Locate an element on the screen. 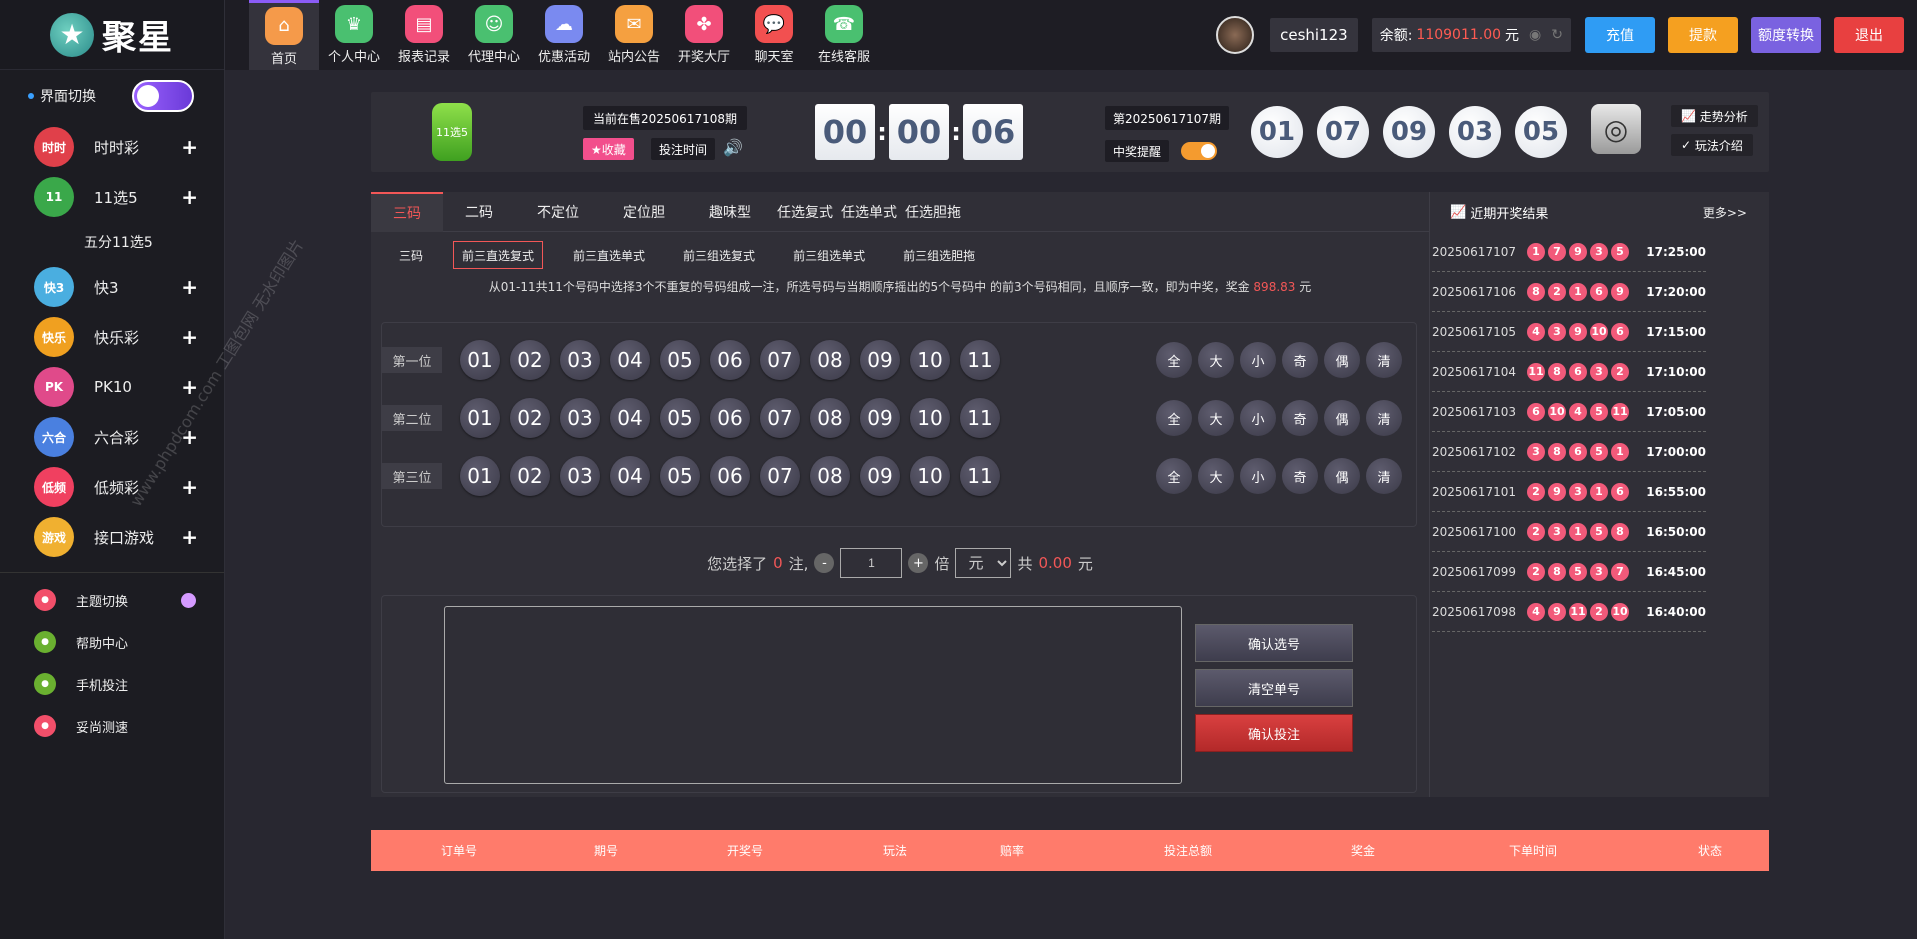 The height and width of the screenshot is (939, 1917). sidebar-item-k3: 快3 快3 + is located at coordinates (112, 287).